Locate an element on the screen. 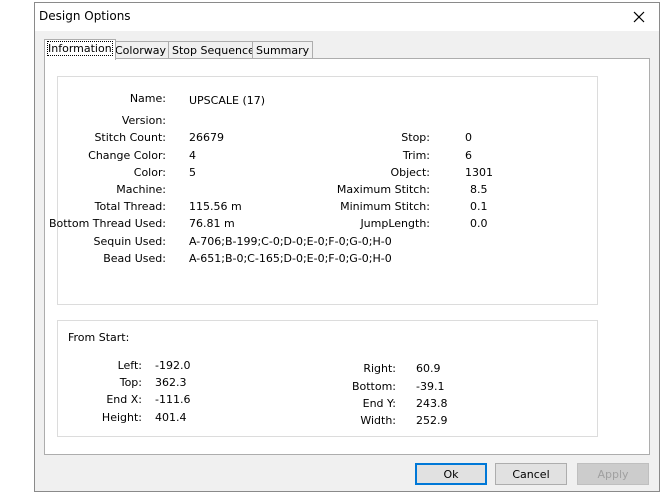  title-bar: Design Options is located at coordinates (347, 17).